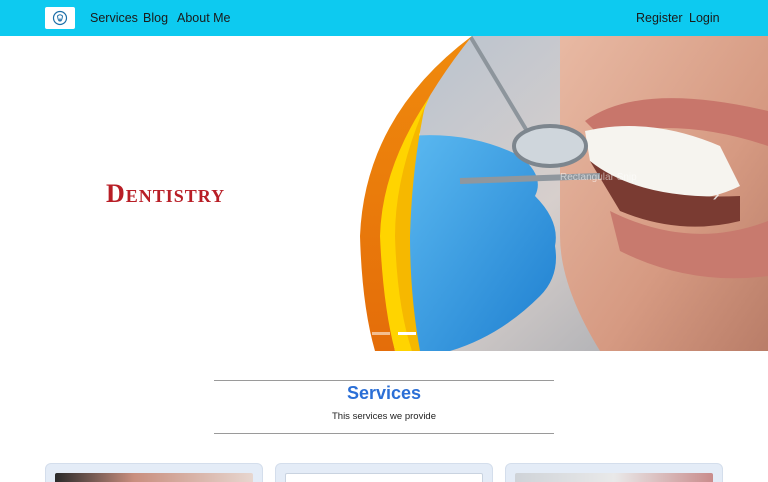 The image size is (768, 482). I want to click on nav-link-register: Register, so click(659, 18).